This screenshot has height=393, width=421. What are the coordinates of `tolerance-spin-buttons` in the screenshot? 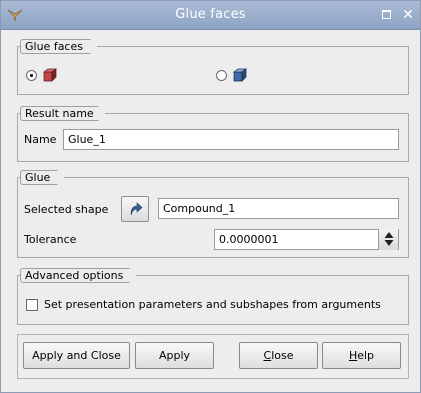 It's located at (388, 239).